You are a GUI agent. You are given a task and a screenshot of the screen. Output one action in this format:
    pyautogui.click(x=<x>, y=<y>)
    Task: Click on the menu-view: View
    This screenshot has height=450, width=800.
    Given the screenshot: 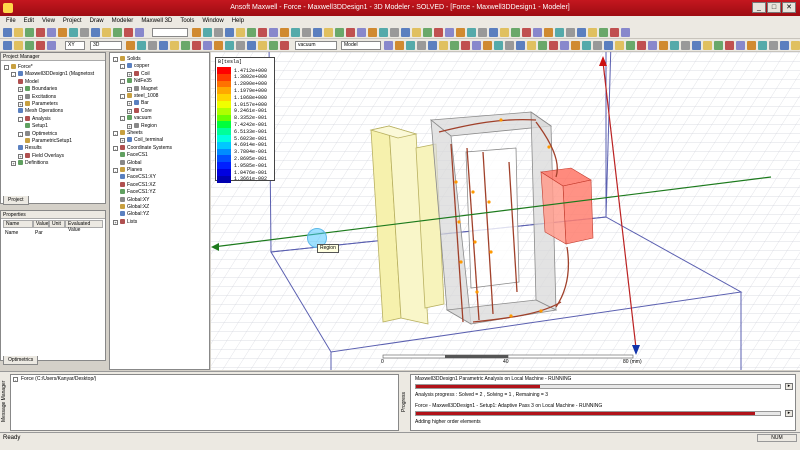 What is the action you would take?
    pyautogui.click(x=48, y=21)
    